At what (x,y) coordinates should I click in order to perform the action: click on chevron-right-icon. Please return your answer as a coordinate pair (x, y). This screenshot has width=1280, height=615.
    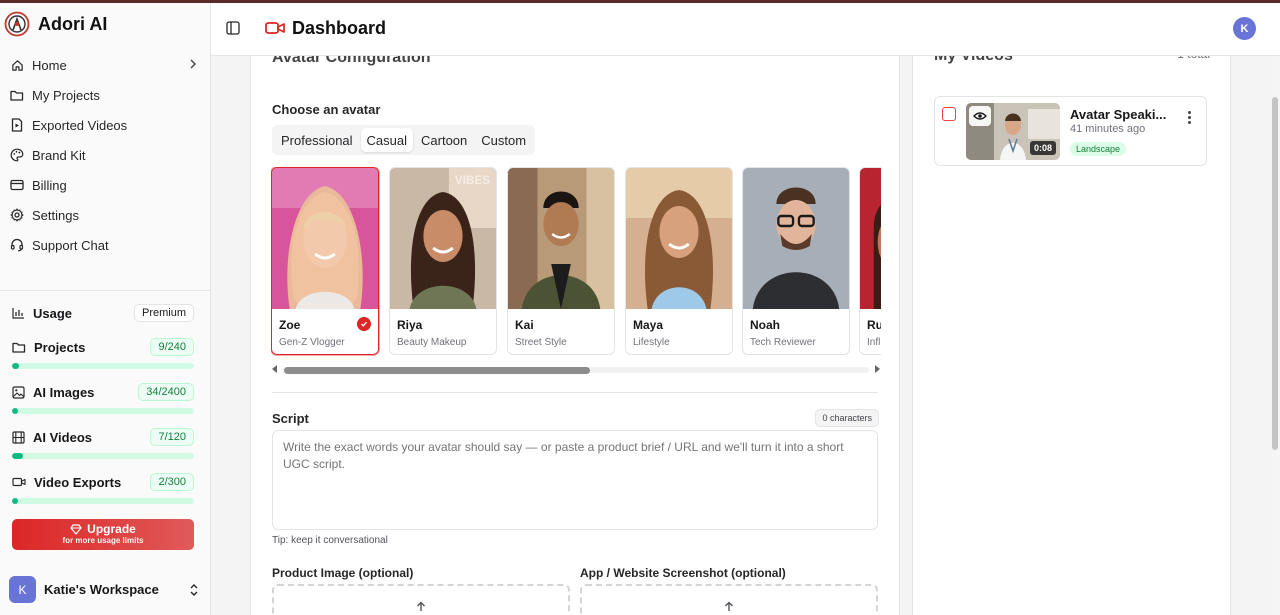
    Looking at the image, I should click on (193, 64).